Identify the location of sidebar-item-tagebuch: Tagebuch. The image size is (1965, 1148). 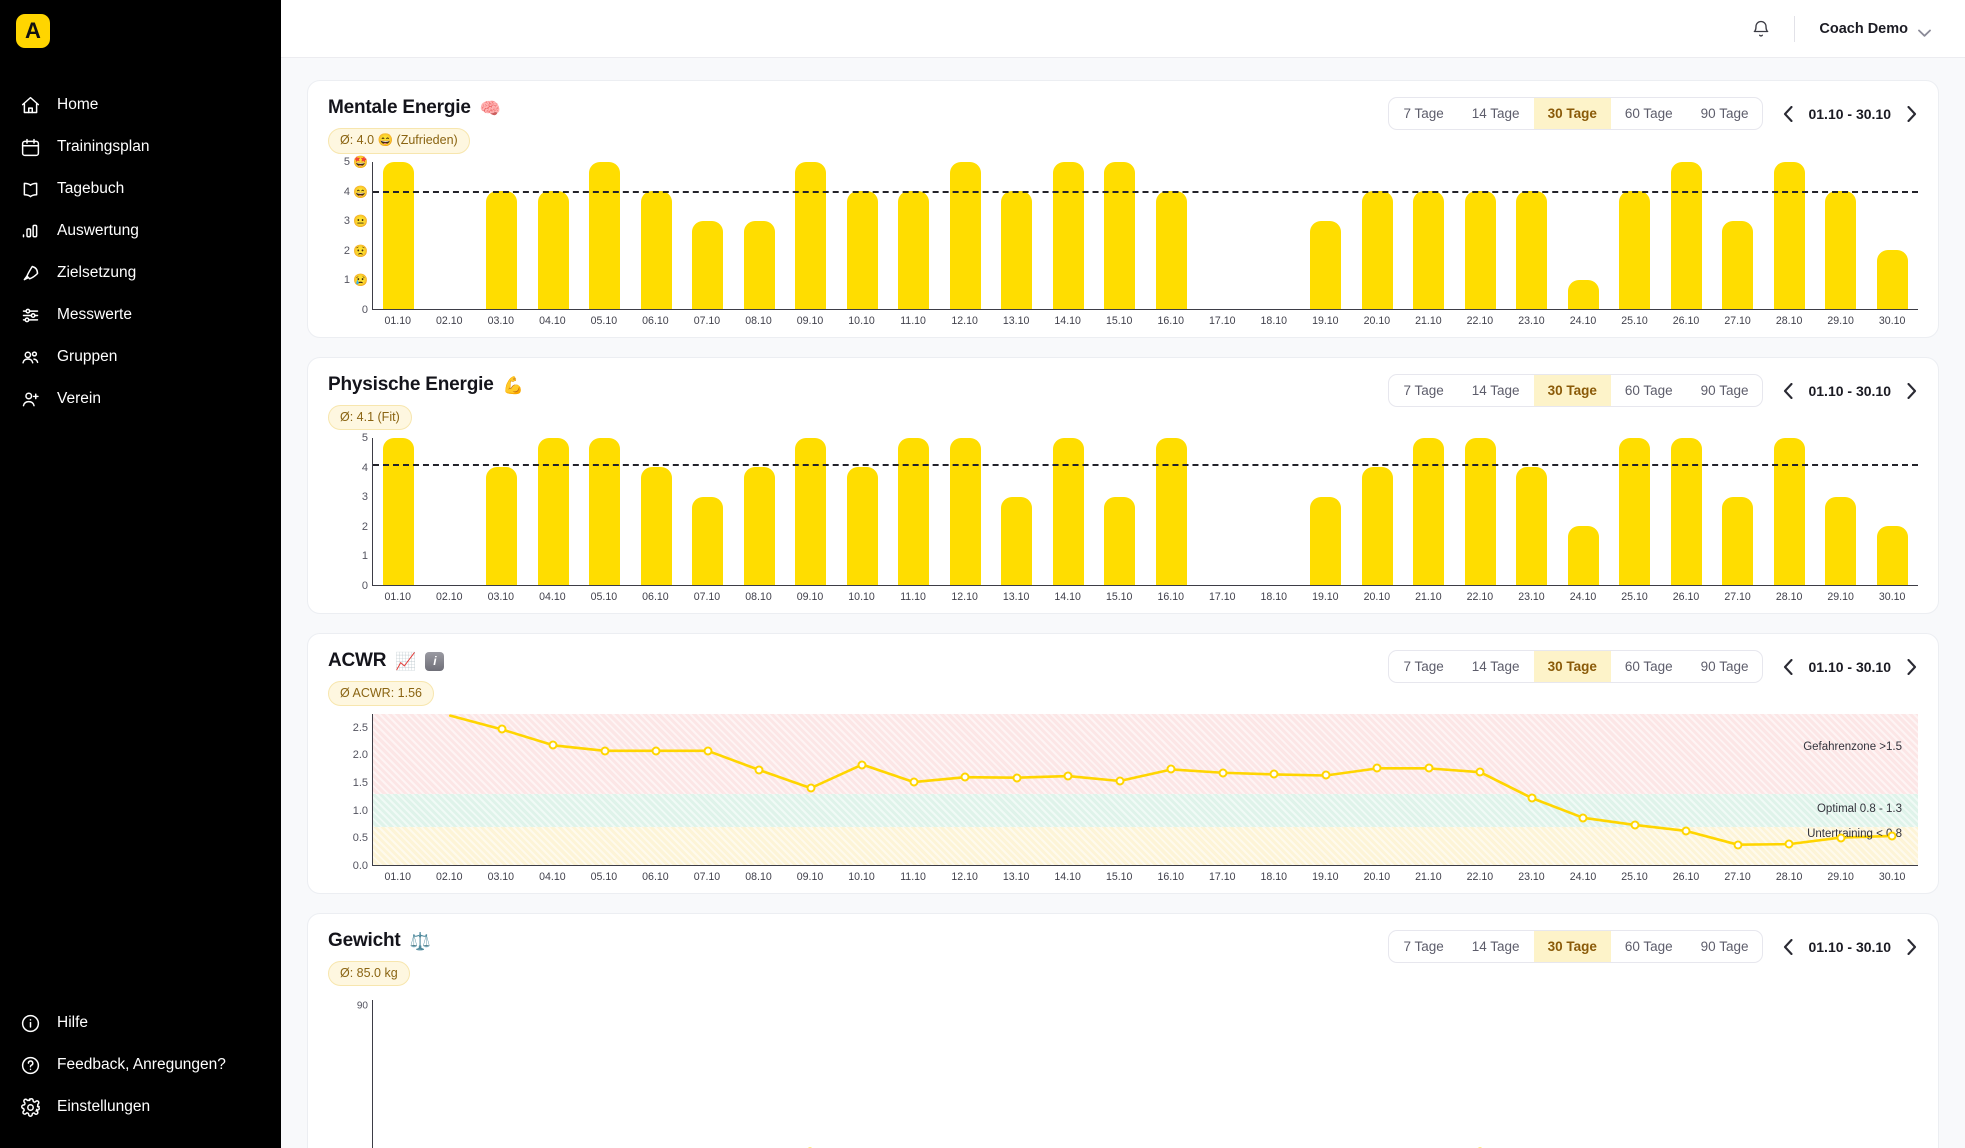
(140, 189).